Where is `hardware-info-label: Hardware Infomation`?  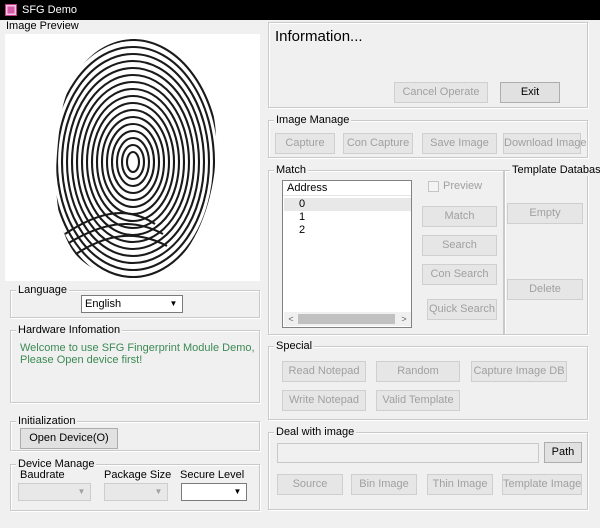
hardware-info-label: Hardware Infomation is located at coordinates (69, 330).